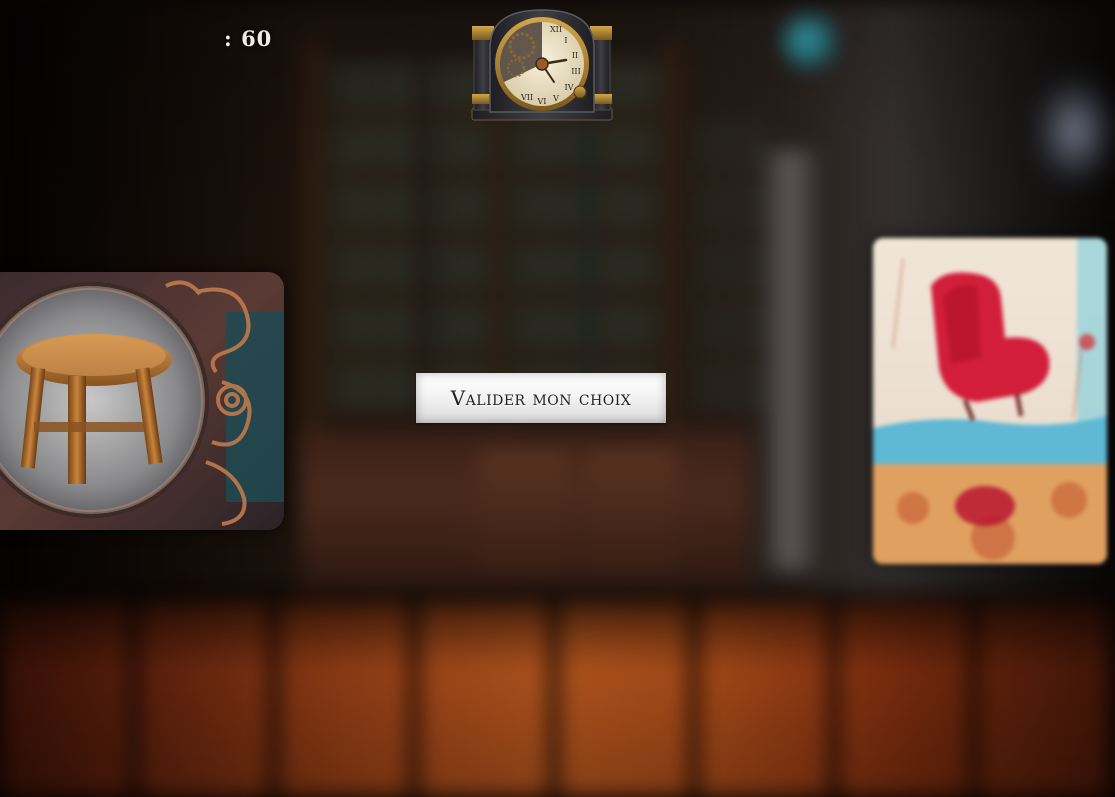  Describe the element at coordinates (990, 401) in the screenshot. I see `card-red-chair` at that location.